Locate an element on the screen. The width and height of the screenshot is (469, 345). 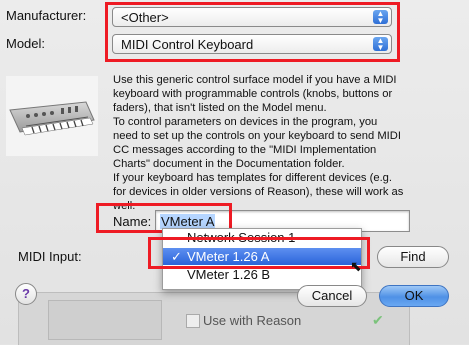
name-value: VMeter A is located at coordinates (188, 221).